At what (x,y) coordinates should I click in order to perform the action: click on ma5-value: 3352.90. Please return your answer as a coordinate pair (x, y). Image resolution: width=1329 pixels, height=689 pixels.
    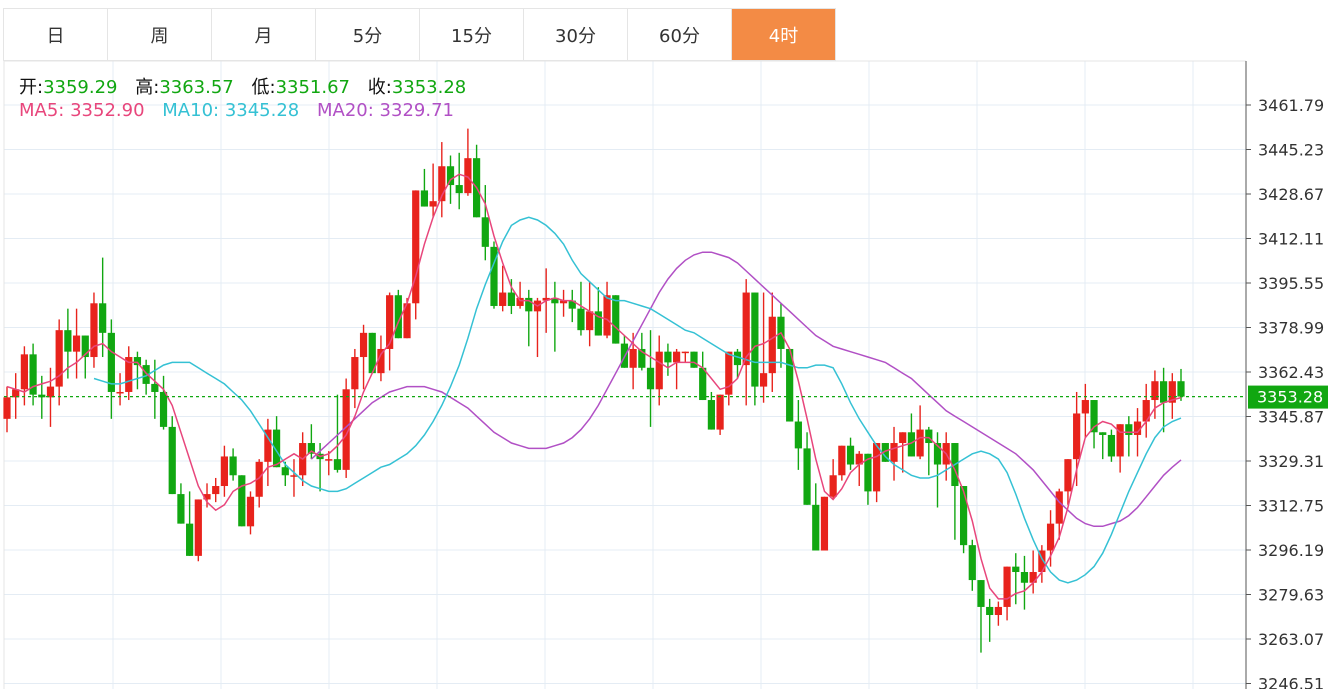
    Looking at the image, I should click on (107, 110).